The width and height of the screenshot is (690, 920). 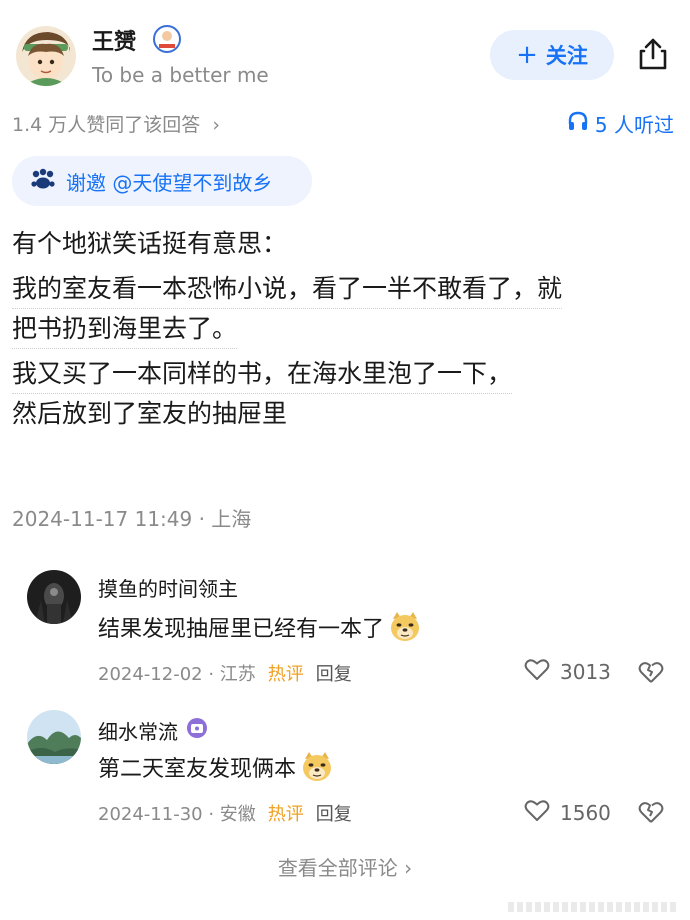 I want to click on comment-text-content: 第二天室友发现俩本, so click(x=197, y=769).